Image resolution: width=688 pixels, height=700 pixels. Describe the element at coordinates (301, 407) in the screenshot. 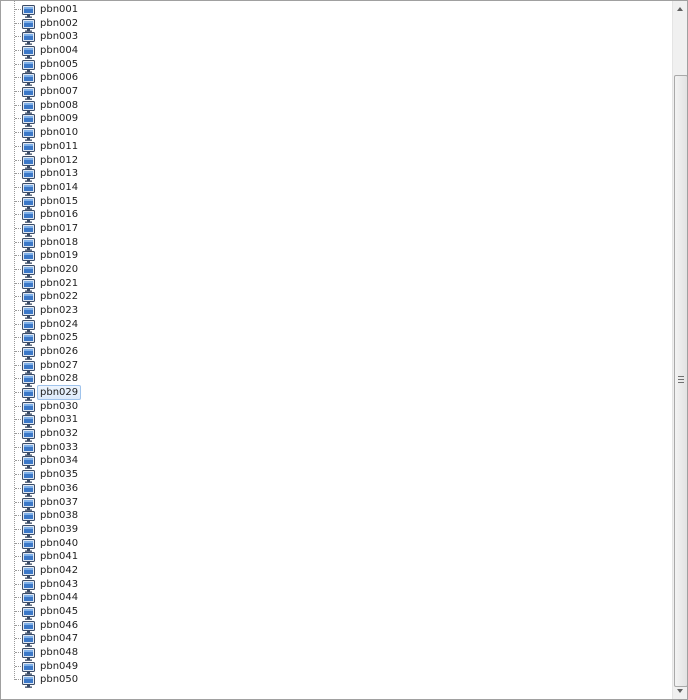

I see `tree-item: pbn030` at that location.